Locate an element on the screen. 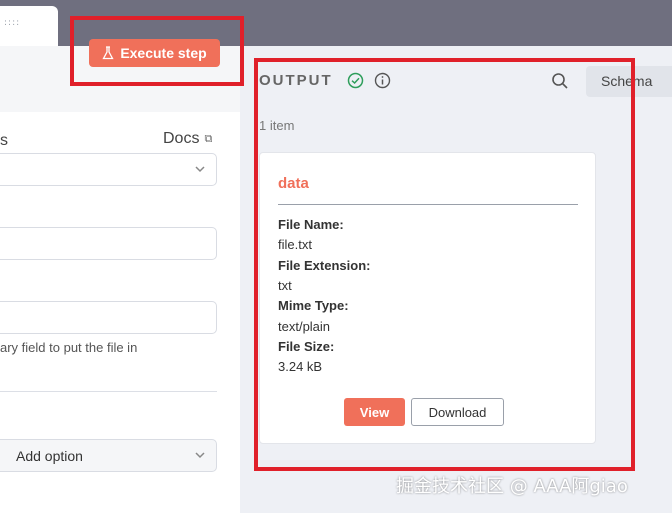  execute-step-label: Execute step is located at coordinates (163, 53).